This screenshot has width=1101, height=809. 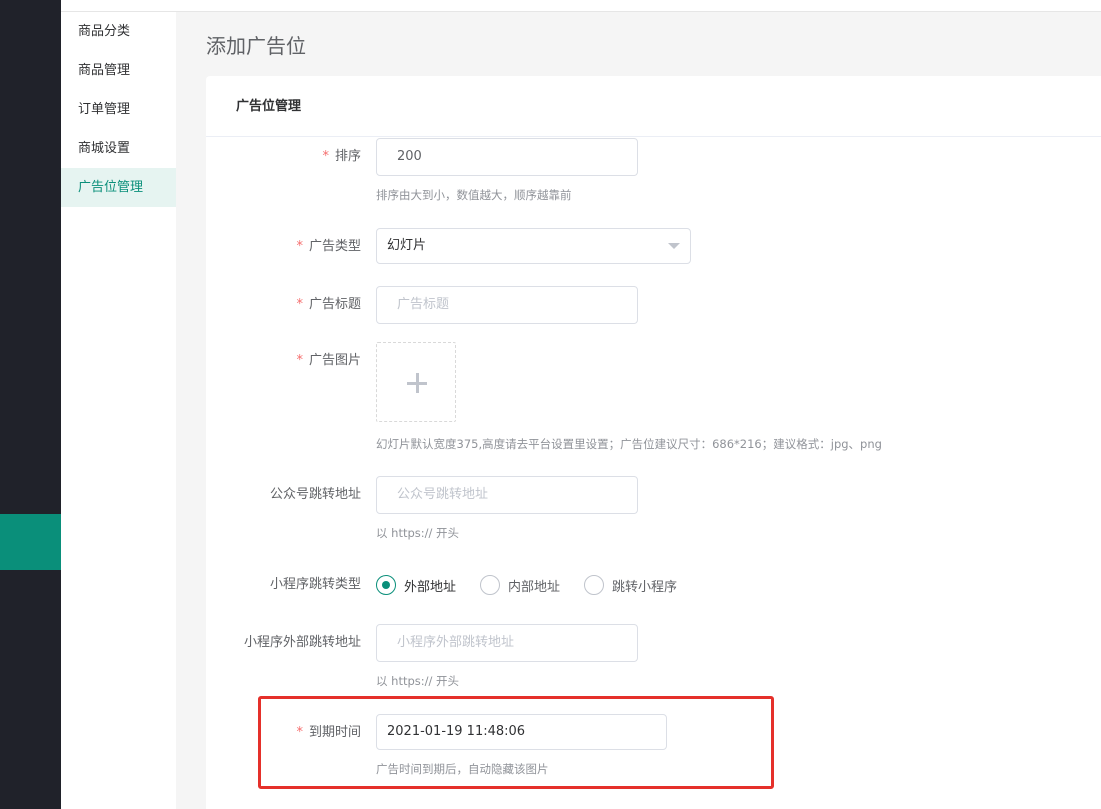 I want to click on mp-url-label: 公众号跳转地址, so click(x=315, y=494).